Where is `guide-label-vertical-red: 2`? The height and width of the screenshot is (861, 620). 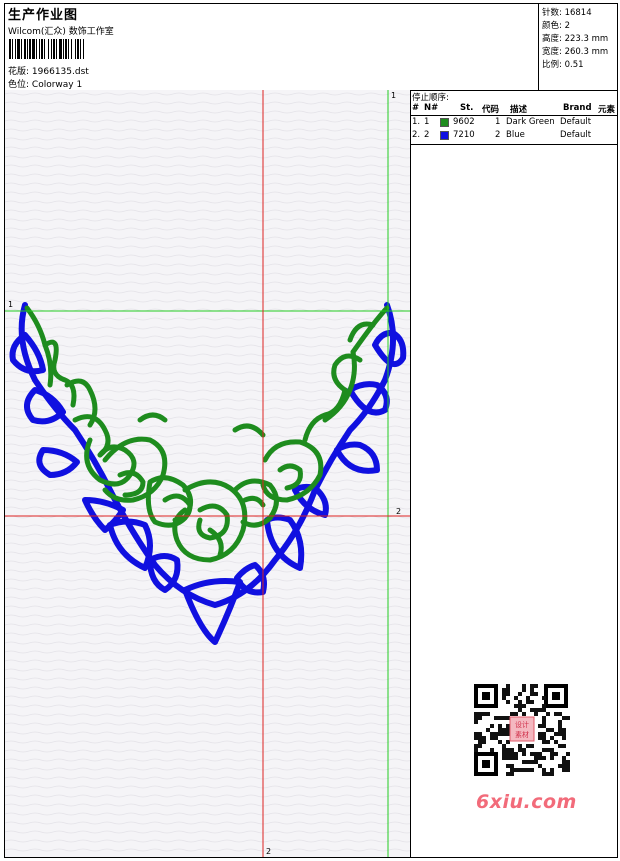 guide-label-vertical-red: 2 is located at coordinates (269, 851).